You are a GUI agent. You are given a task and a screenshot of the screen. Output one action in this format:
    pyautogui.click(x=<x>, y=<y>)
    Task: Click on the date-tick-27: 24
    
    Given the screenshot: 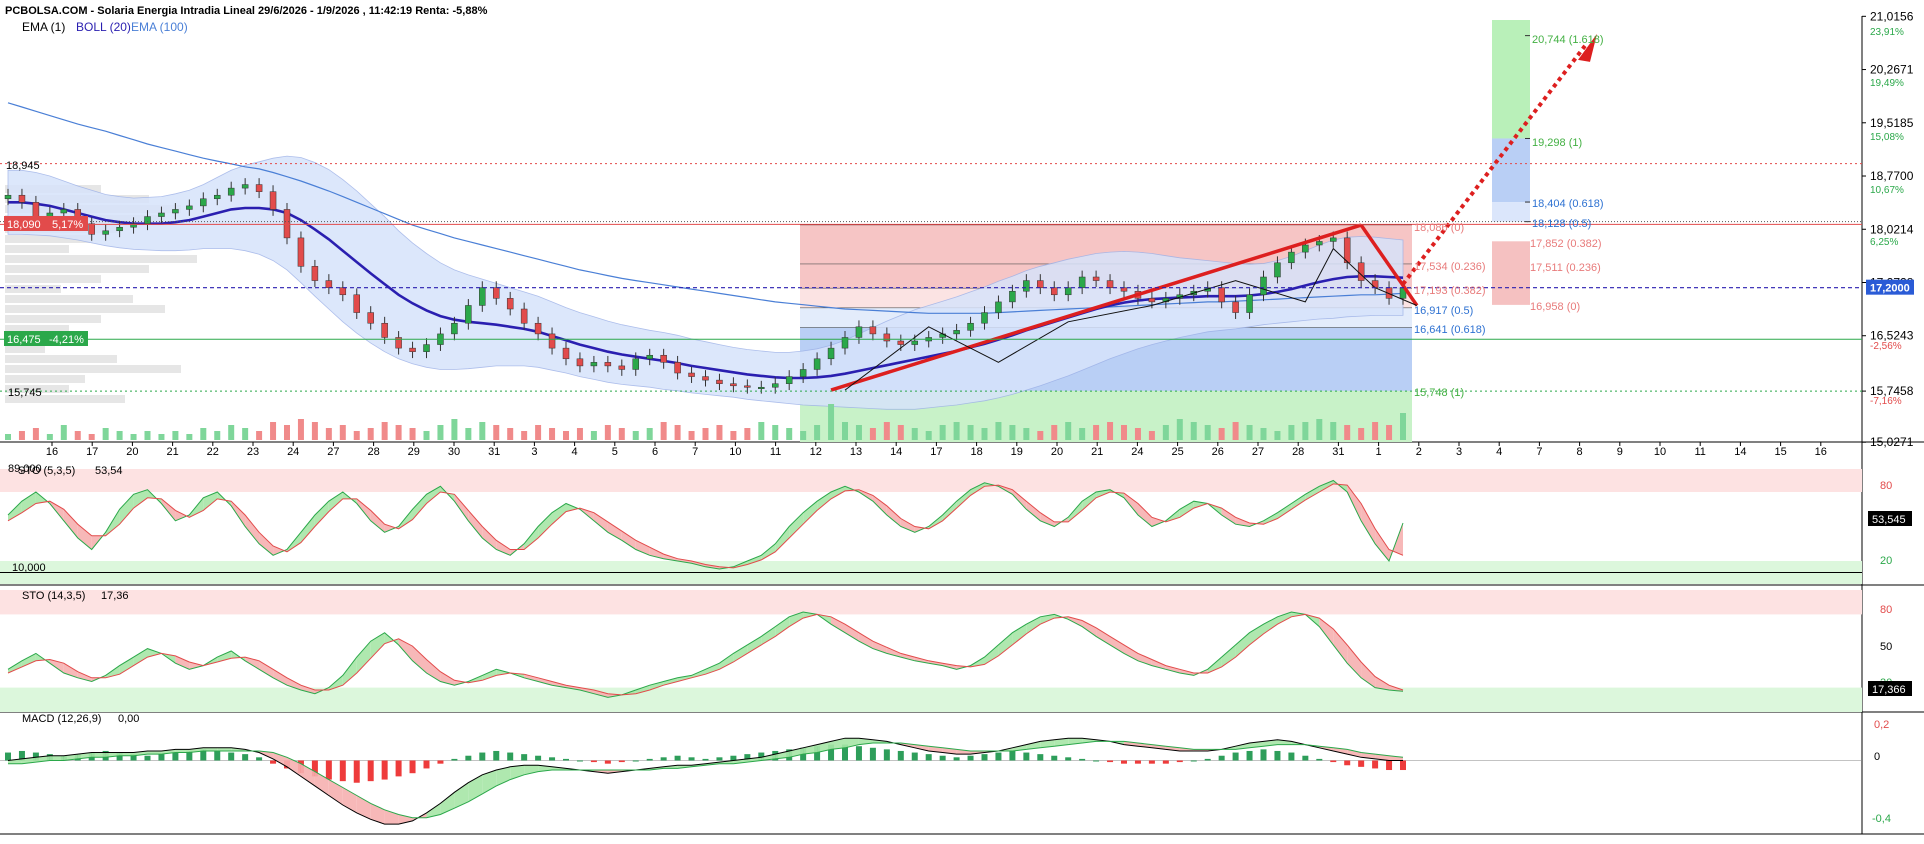 What is the action you would take?
    pyautogui.click(x=1137, y=452)
    